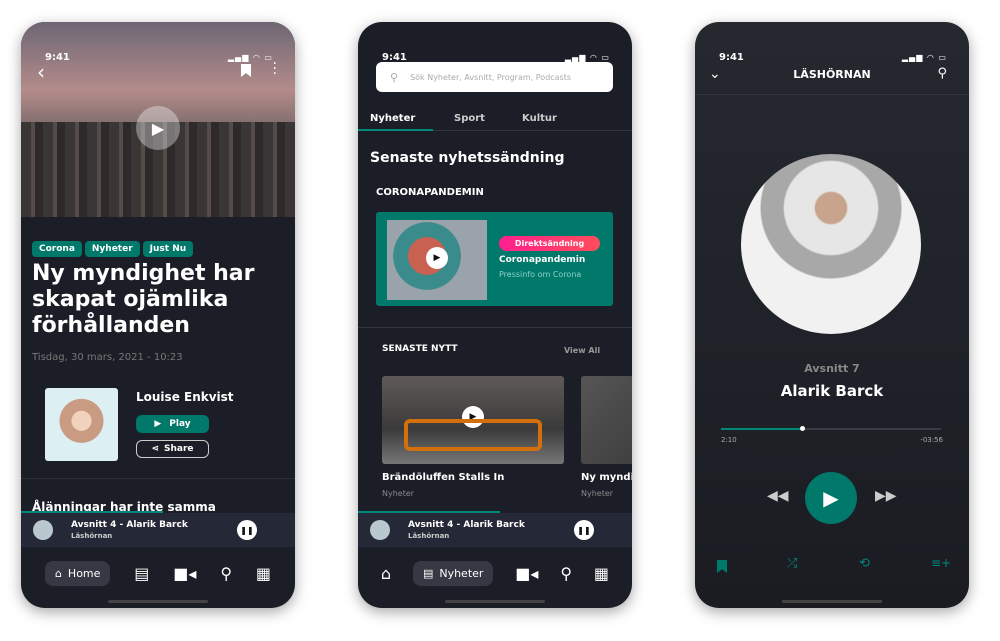 This screenshot has width=1000, height=641. Describe the element at coordinates (722, 566) in the screenshot. I see `bookmark-icon` at that location.